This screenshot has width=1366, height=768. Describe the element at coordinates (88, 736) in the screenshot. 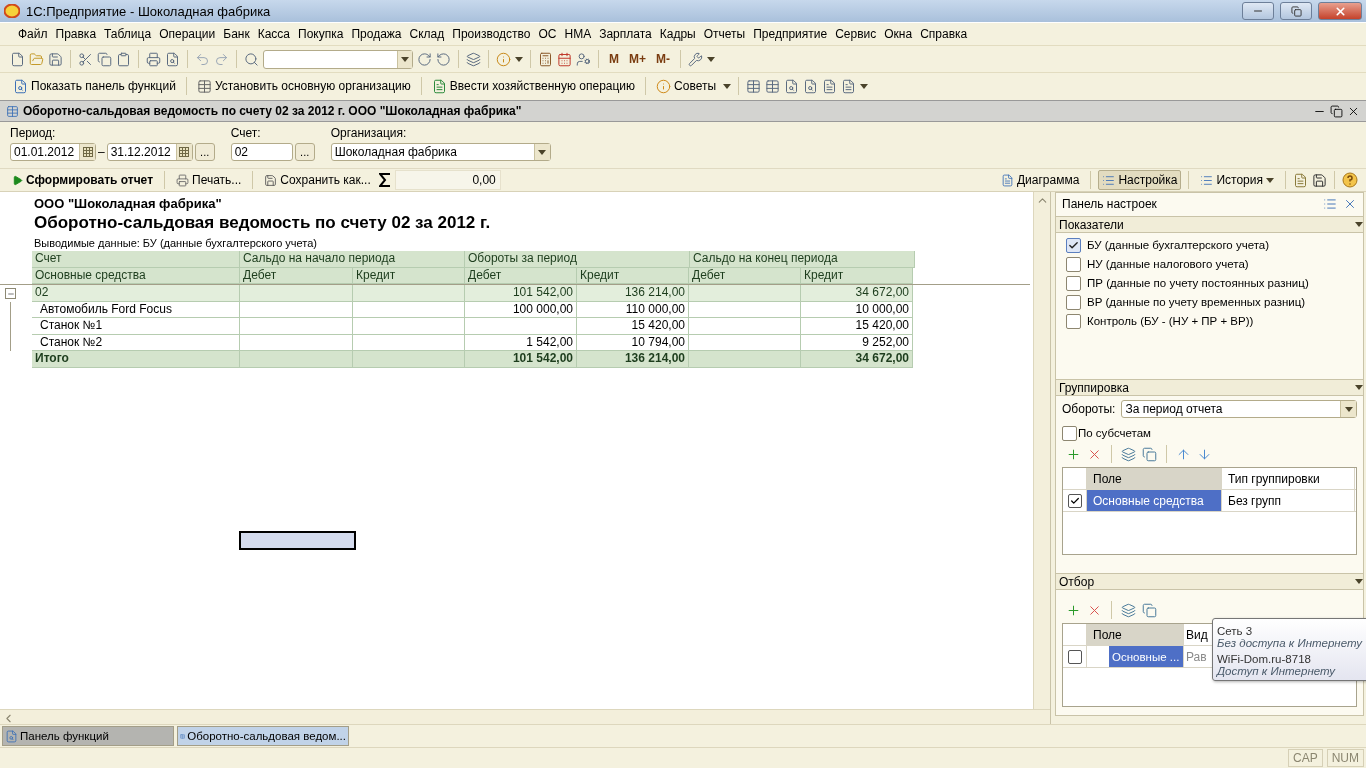

I see `window-tab: Панель функций` at that location.